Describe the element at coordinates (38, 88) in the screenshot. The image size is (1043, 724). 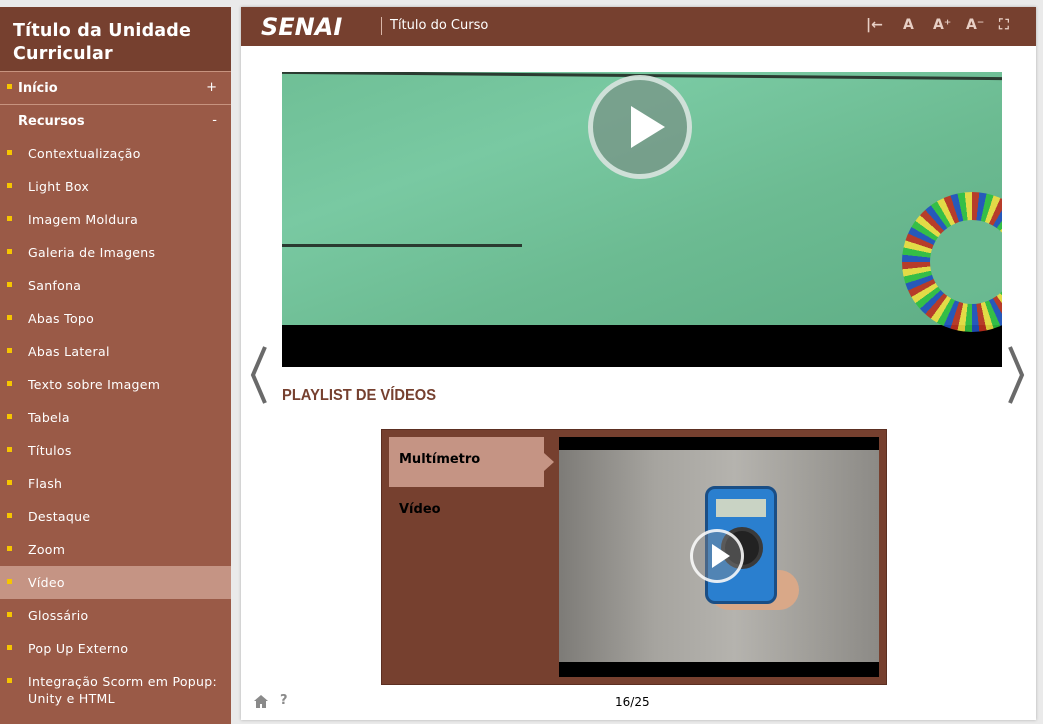
I see `section-label: Início` at that location.